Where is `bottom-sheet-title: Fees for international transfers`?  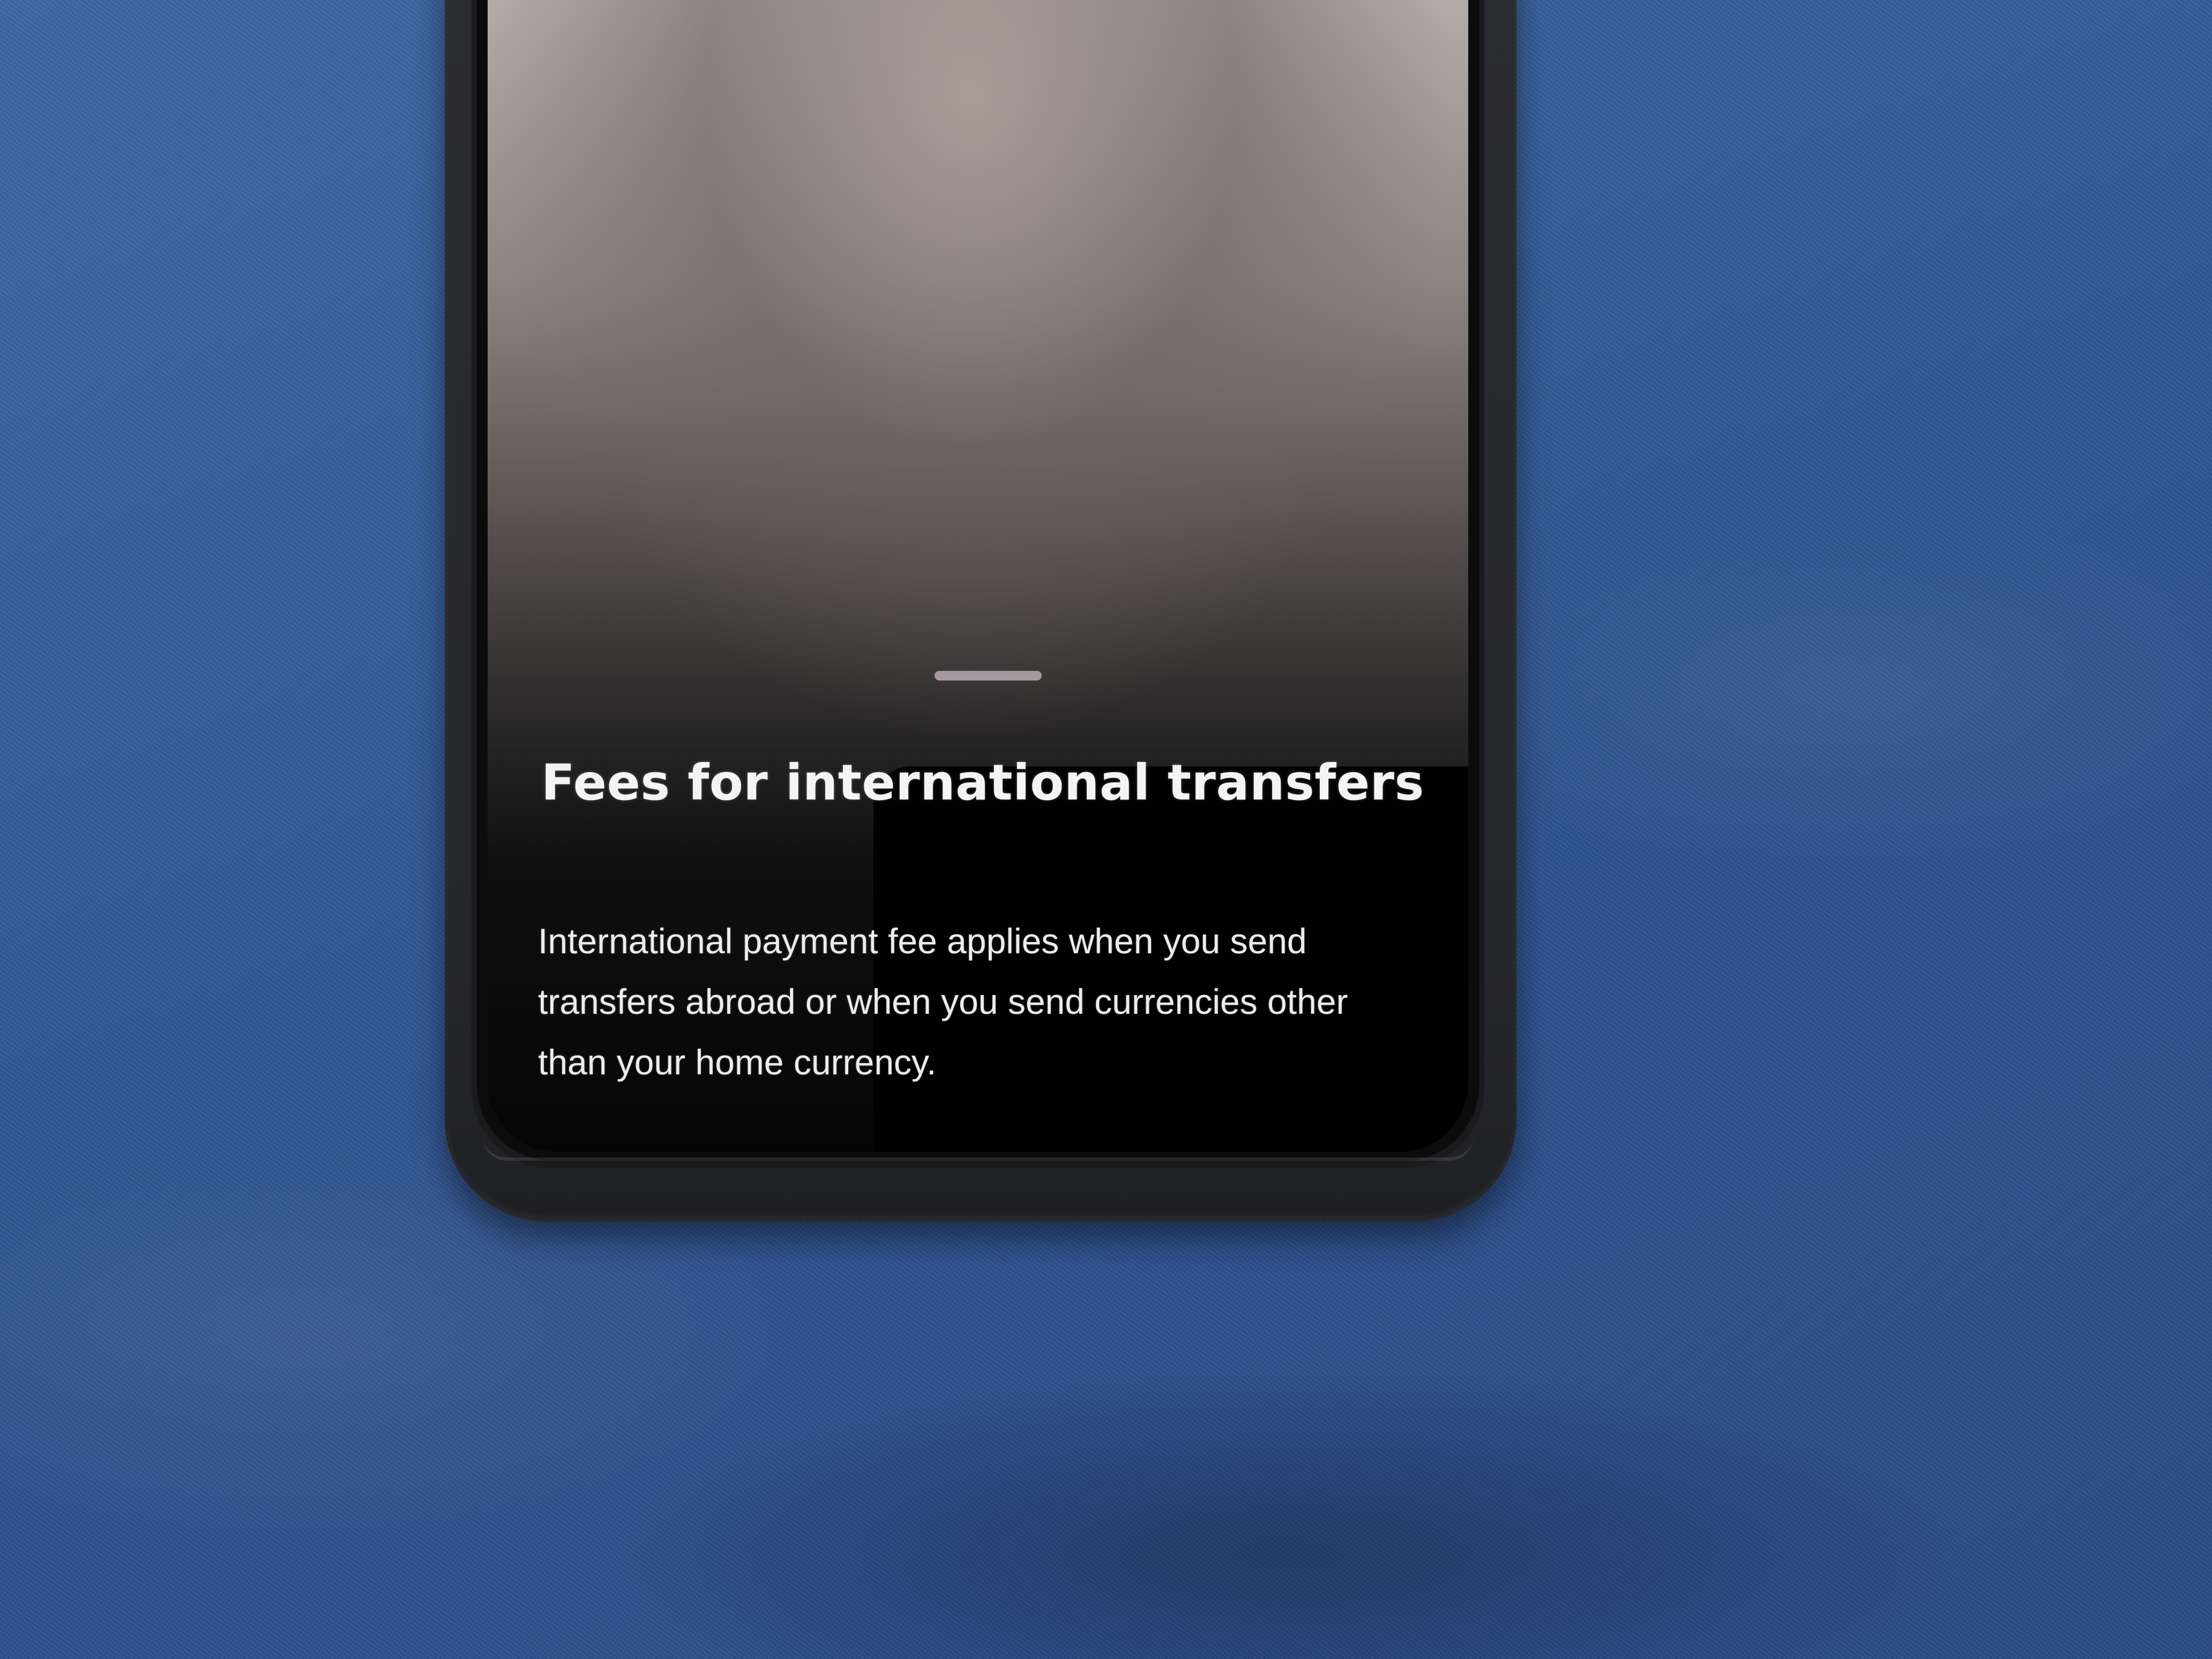
bottom-sheet-title: Fees for international transfers is located at coordinates (982, 782).